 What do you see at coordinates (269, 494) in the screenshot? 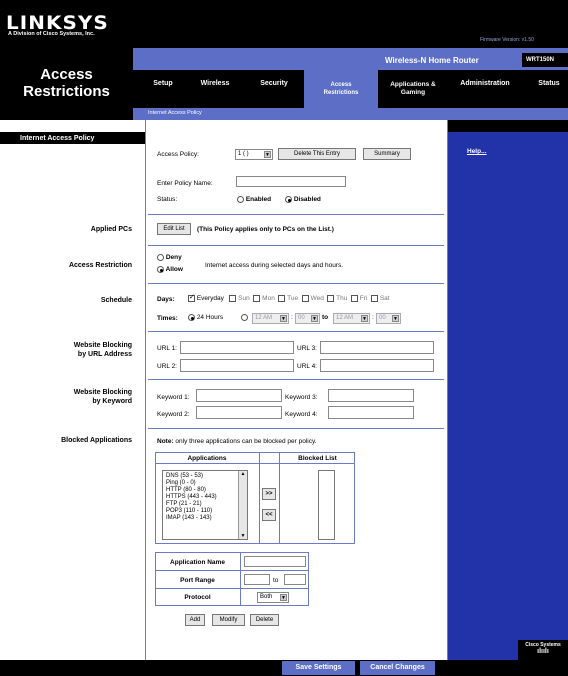
I see `add-to-blocked-button: >>` at bounding box center [269, 494].